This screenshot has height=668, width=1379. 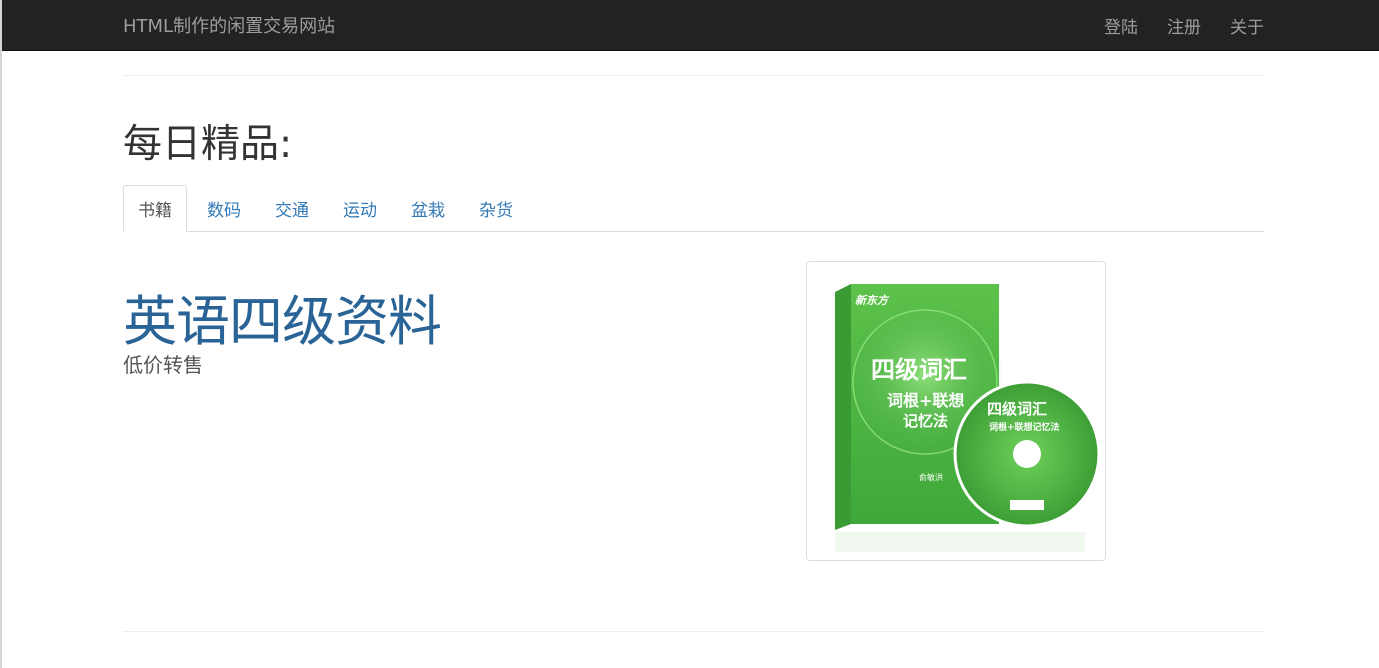 I want to click on book-method: 记忆法, so click(x=925, y=421).